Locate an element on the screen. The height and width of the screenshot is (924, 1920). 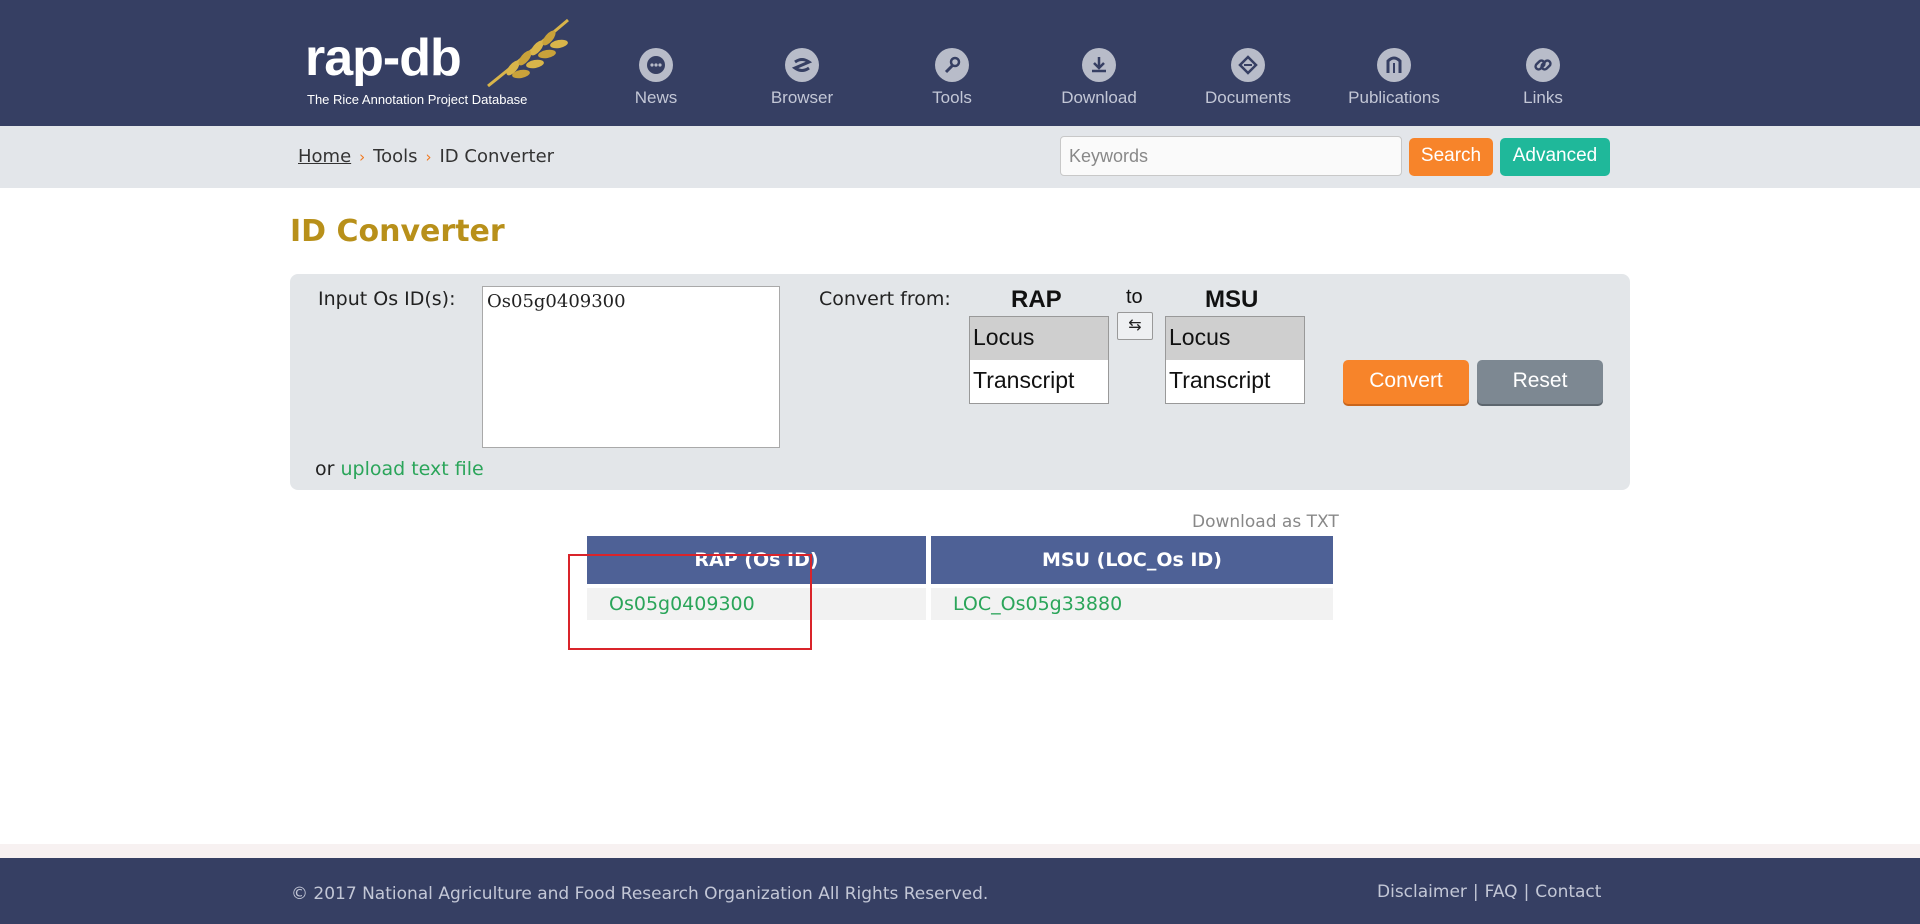
page-title: ID Converter is located at coordinates (397, 231).